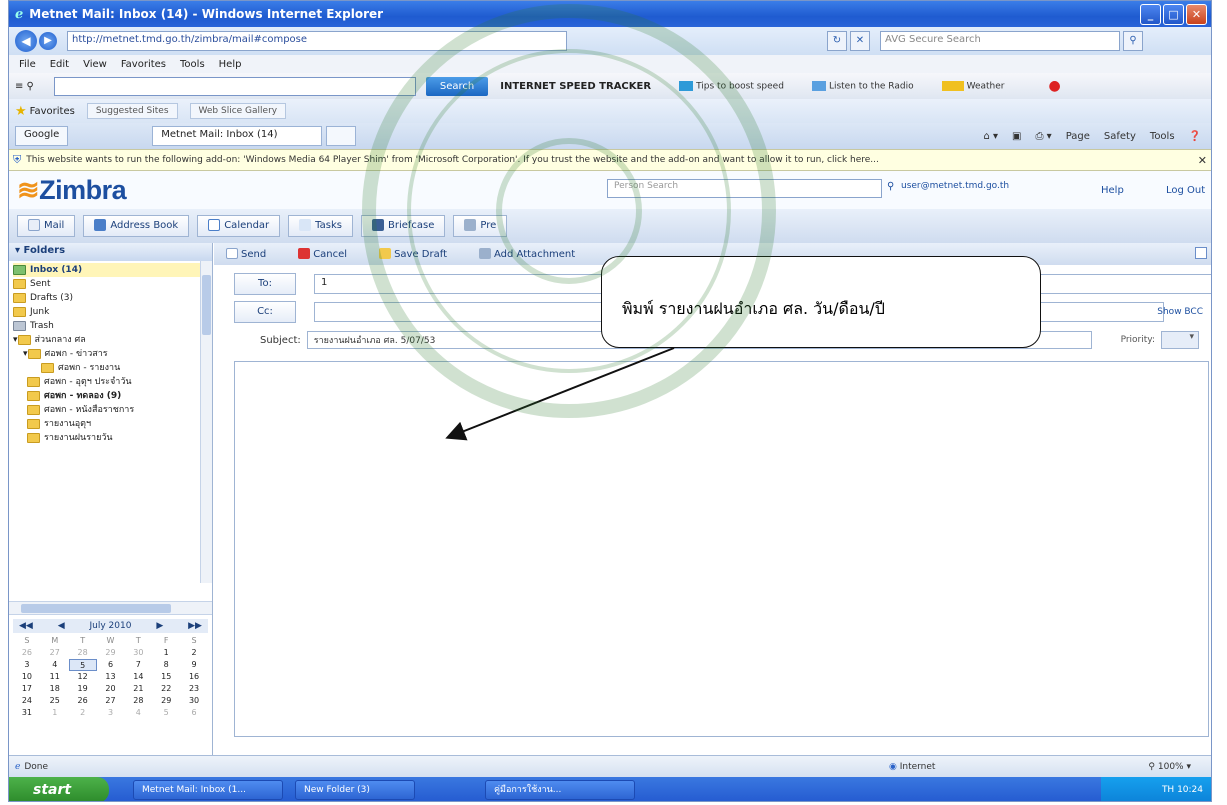 Image resolution: width=1227 pixels, height=805 pixels. I want to click on toolbar-weather-link: Weather, so click(973, 85).